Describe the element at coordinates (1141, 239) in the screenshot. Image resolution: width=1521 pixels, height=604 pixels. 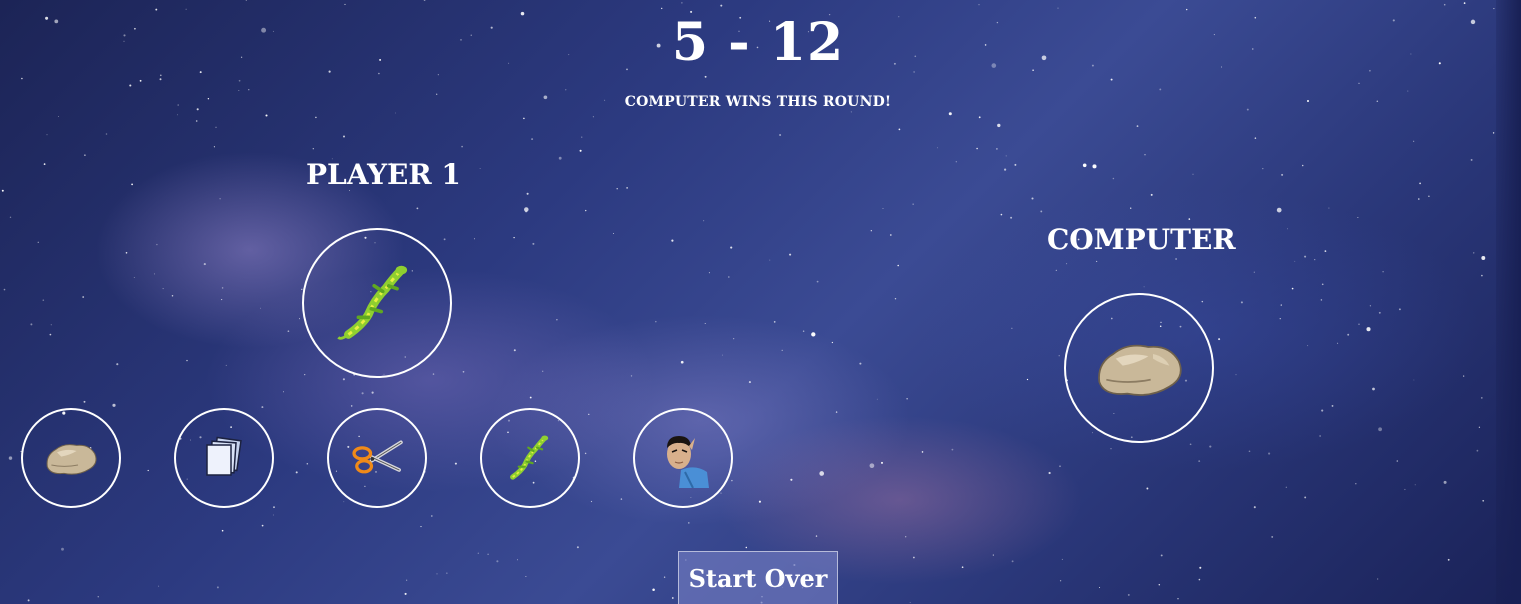
I see `computer-label: COMPUTER` at that location.